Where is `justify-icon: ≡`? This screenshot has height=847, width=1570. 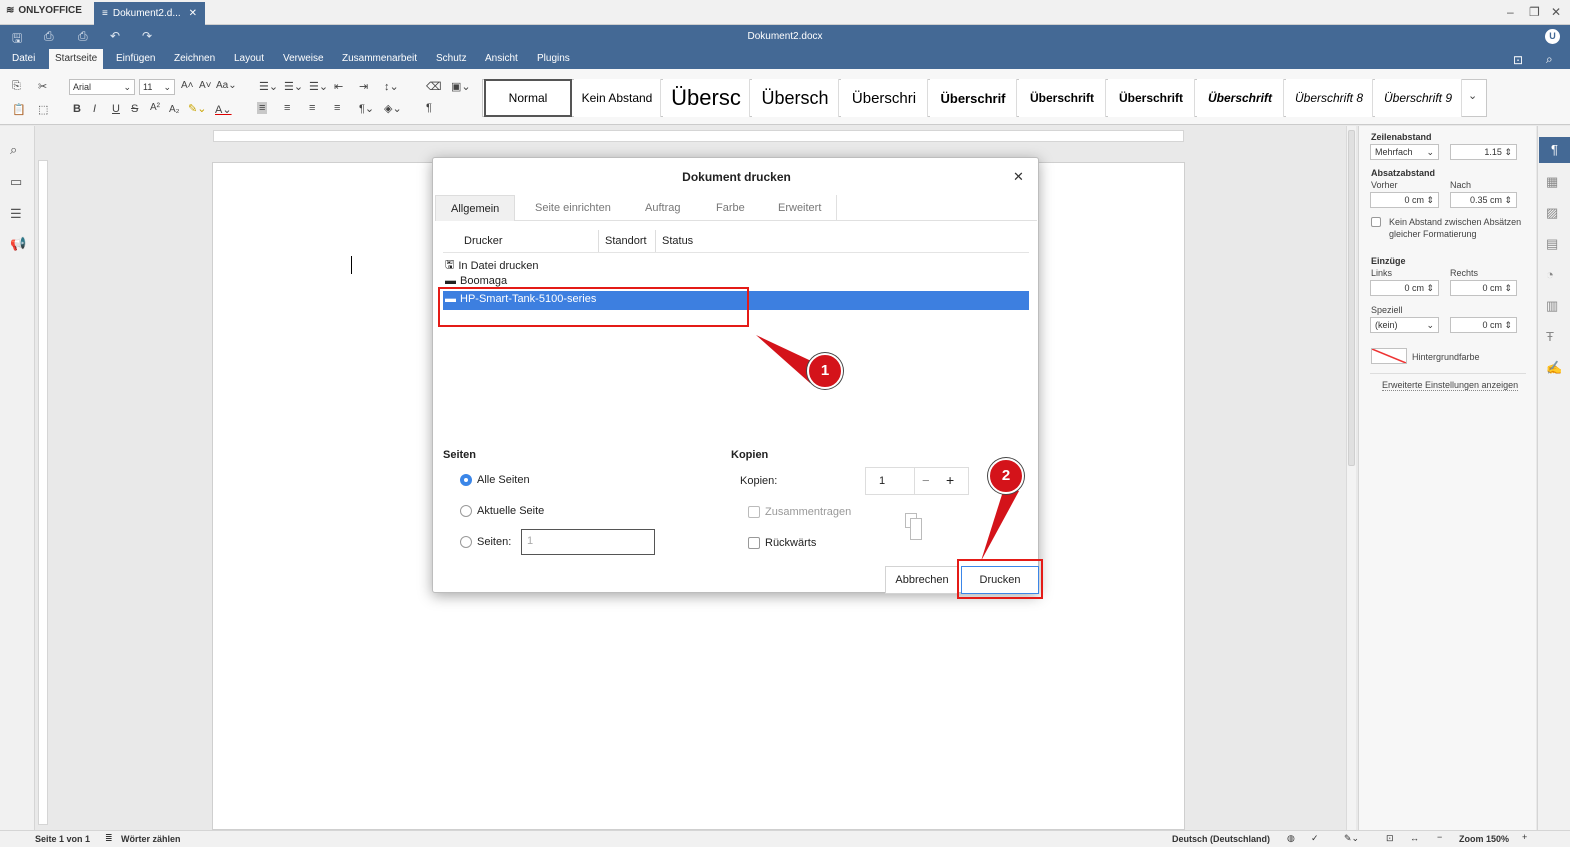 justify-icon: ≡ is located at coordinates (337, 108).